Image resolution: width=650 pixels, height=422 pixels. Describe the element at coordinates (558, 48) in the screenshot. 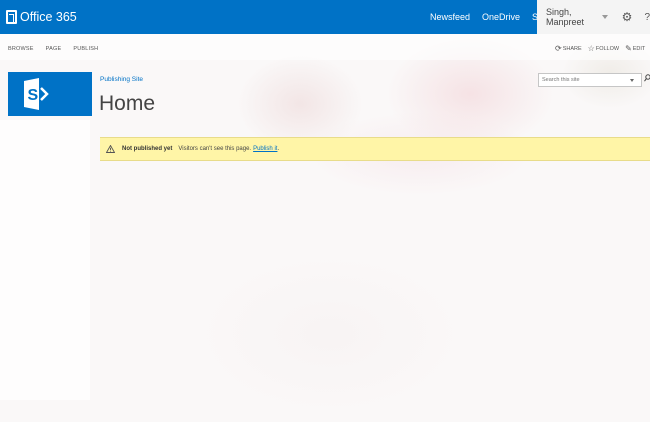

I see `share-icon: ⟳` at that location.